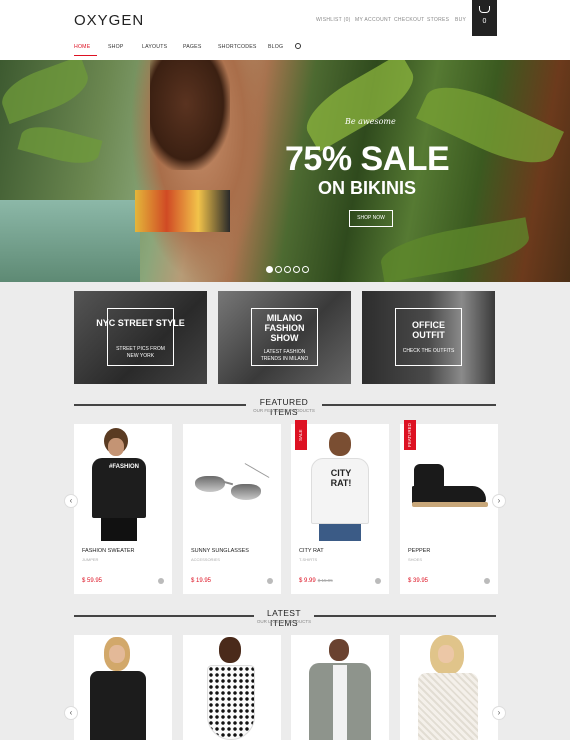 This screenshot has width=570, height=740. What do you see at coordinates (210, 484) in the screenshot?
I see `sunglasses-lens-left` at bounding box center [210, 484].